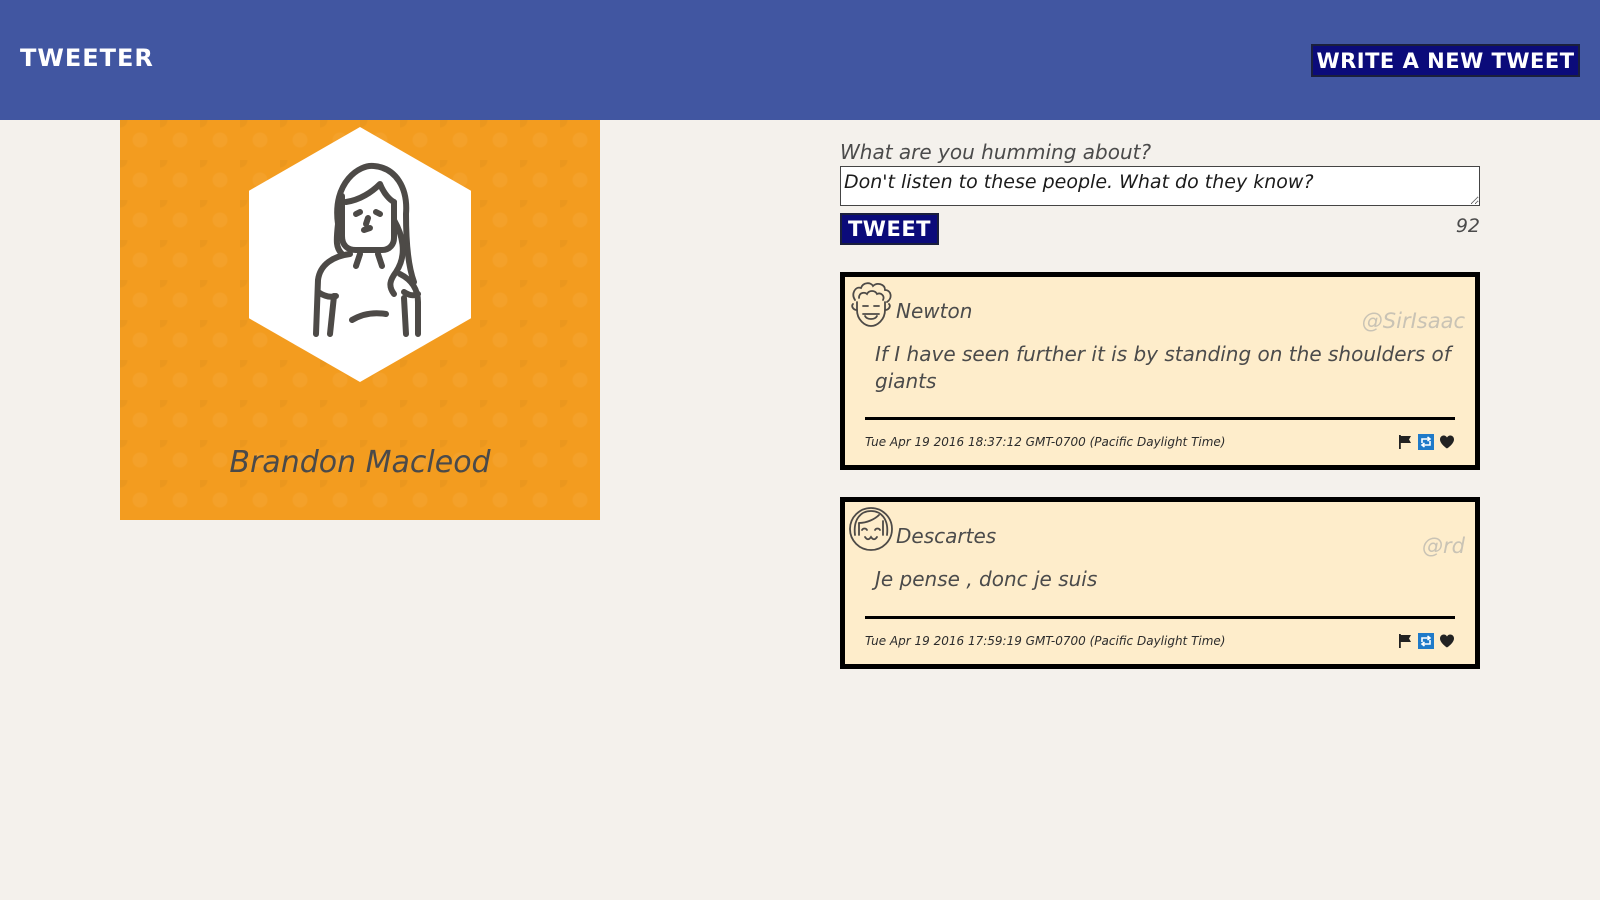 Image resolution: width=1600 pixels, height=900 pixels. Describe the element at coordinates (1467, 226) in the screenshot. I see `character-counter: 92` at that location.